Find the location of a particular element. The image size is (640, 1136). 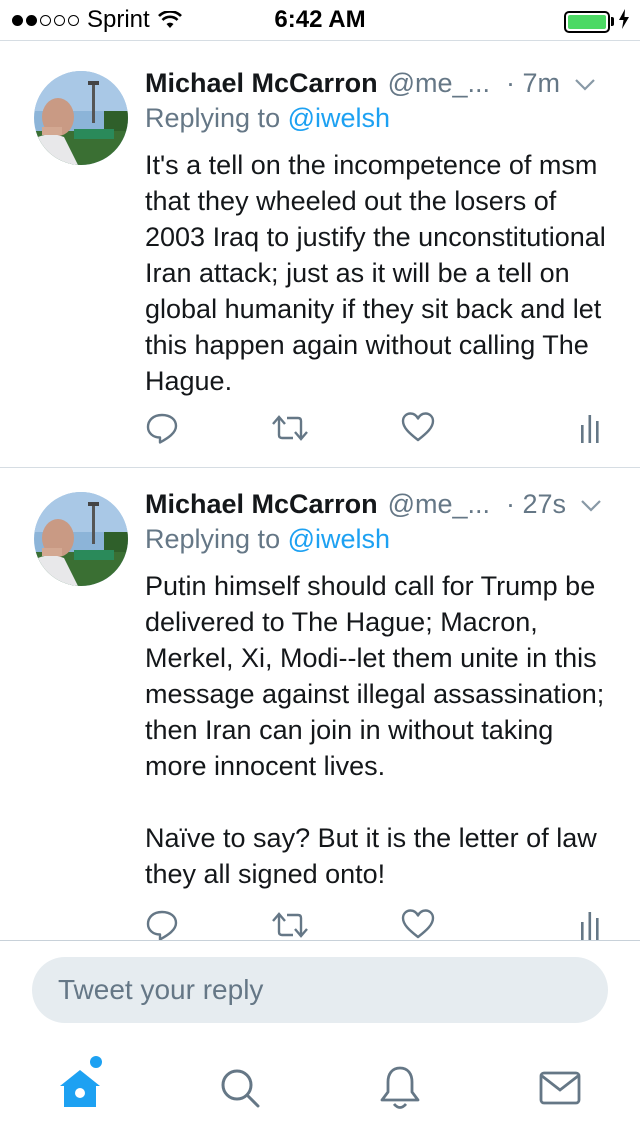

charging-icon is located at coordinates (624, 21).